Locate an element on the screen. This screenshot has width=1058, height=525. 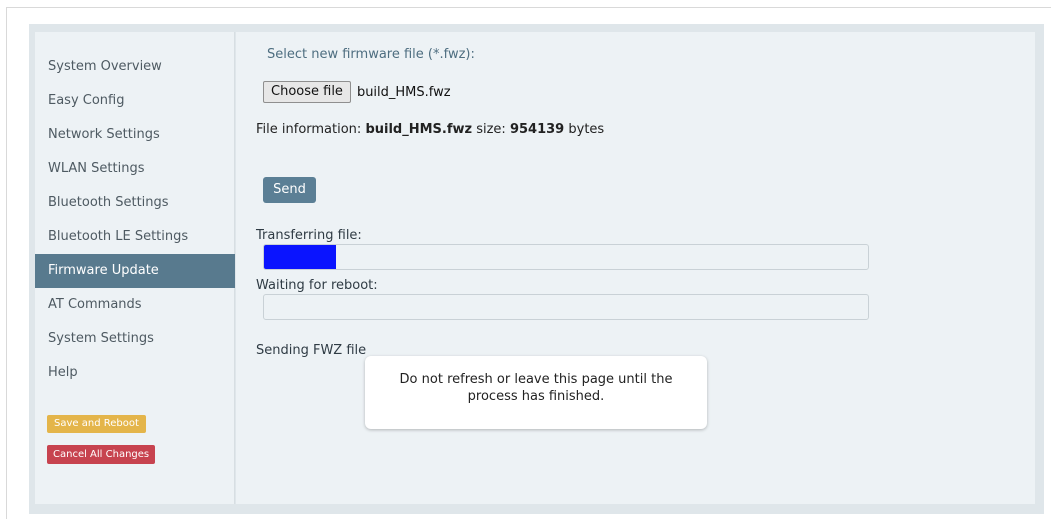
selected-file-name: build_HMS.fwz is located at coordinates (403, 92).